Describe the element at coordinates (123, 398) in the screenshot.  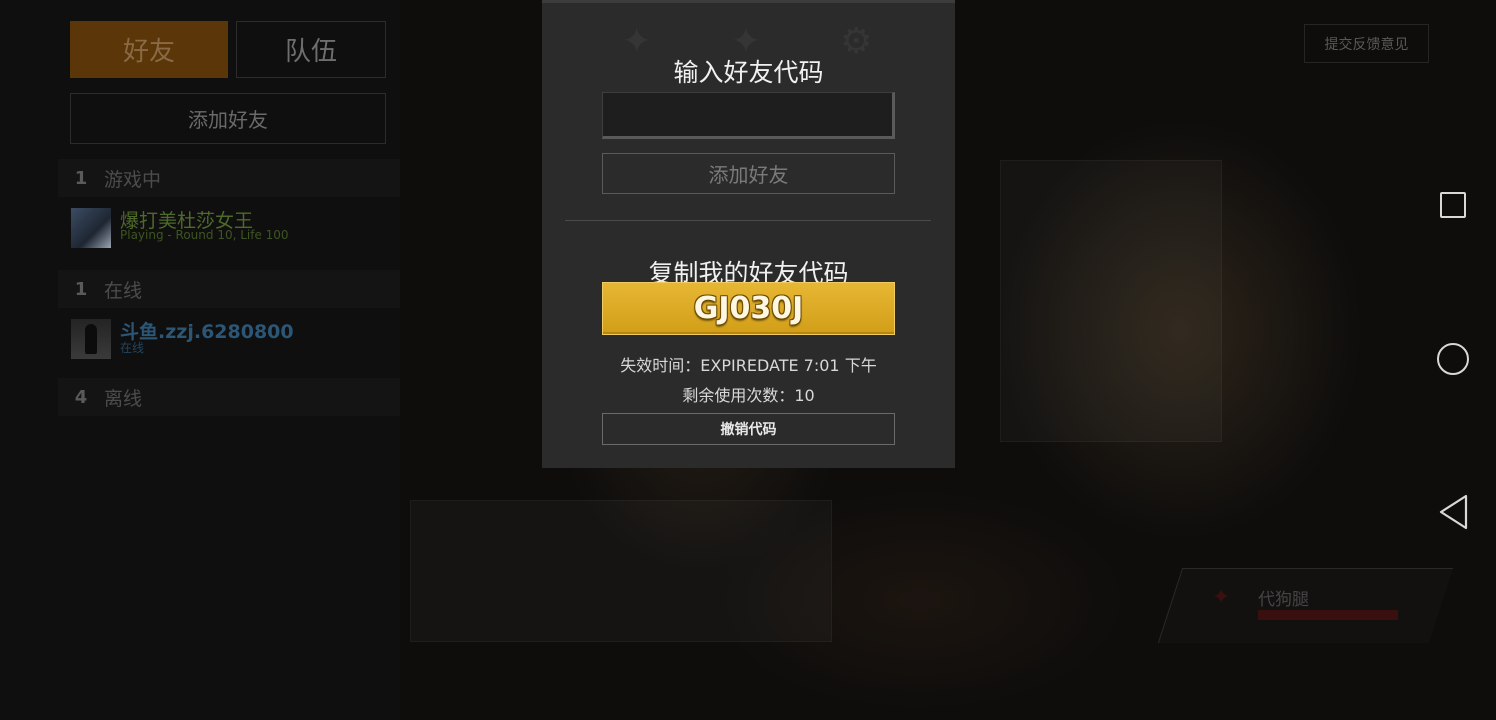
I see `group-label: 离线` at that location.